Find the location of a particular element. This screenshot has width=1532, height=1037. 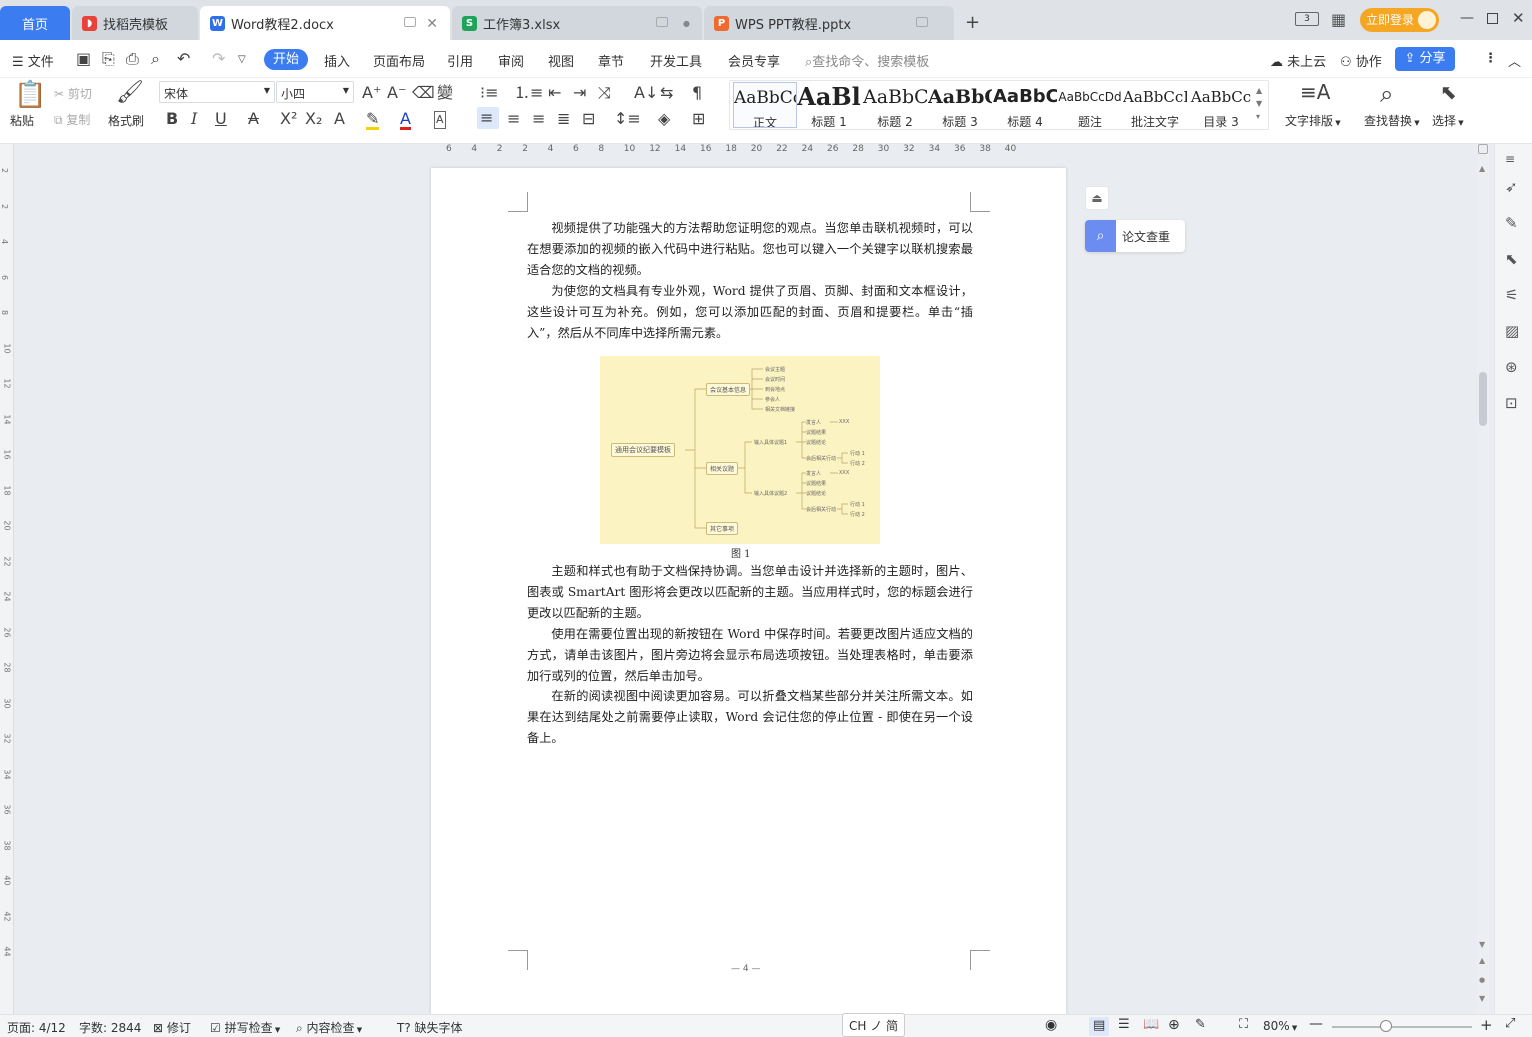

paste-button: 粘贴 is located at coordinates (22, 120).